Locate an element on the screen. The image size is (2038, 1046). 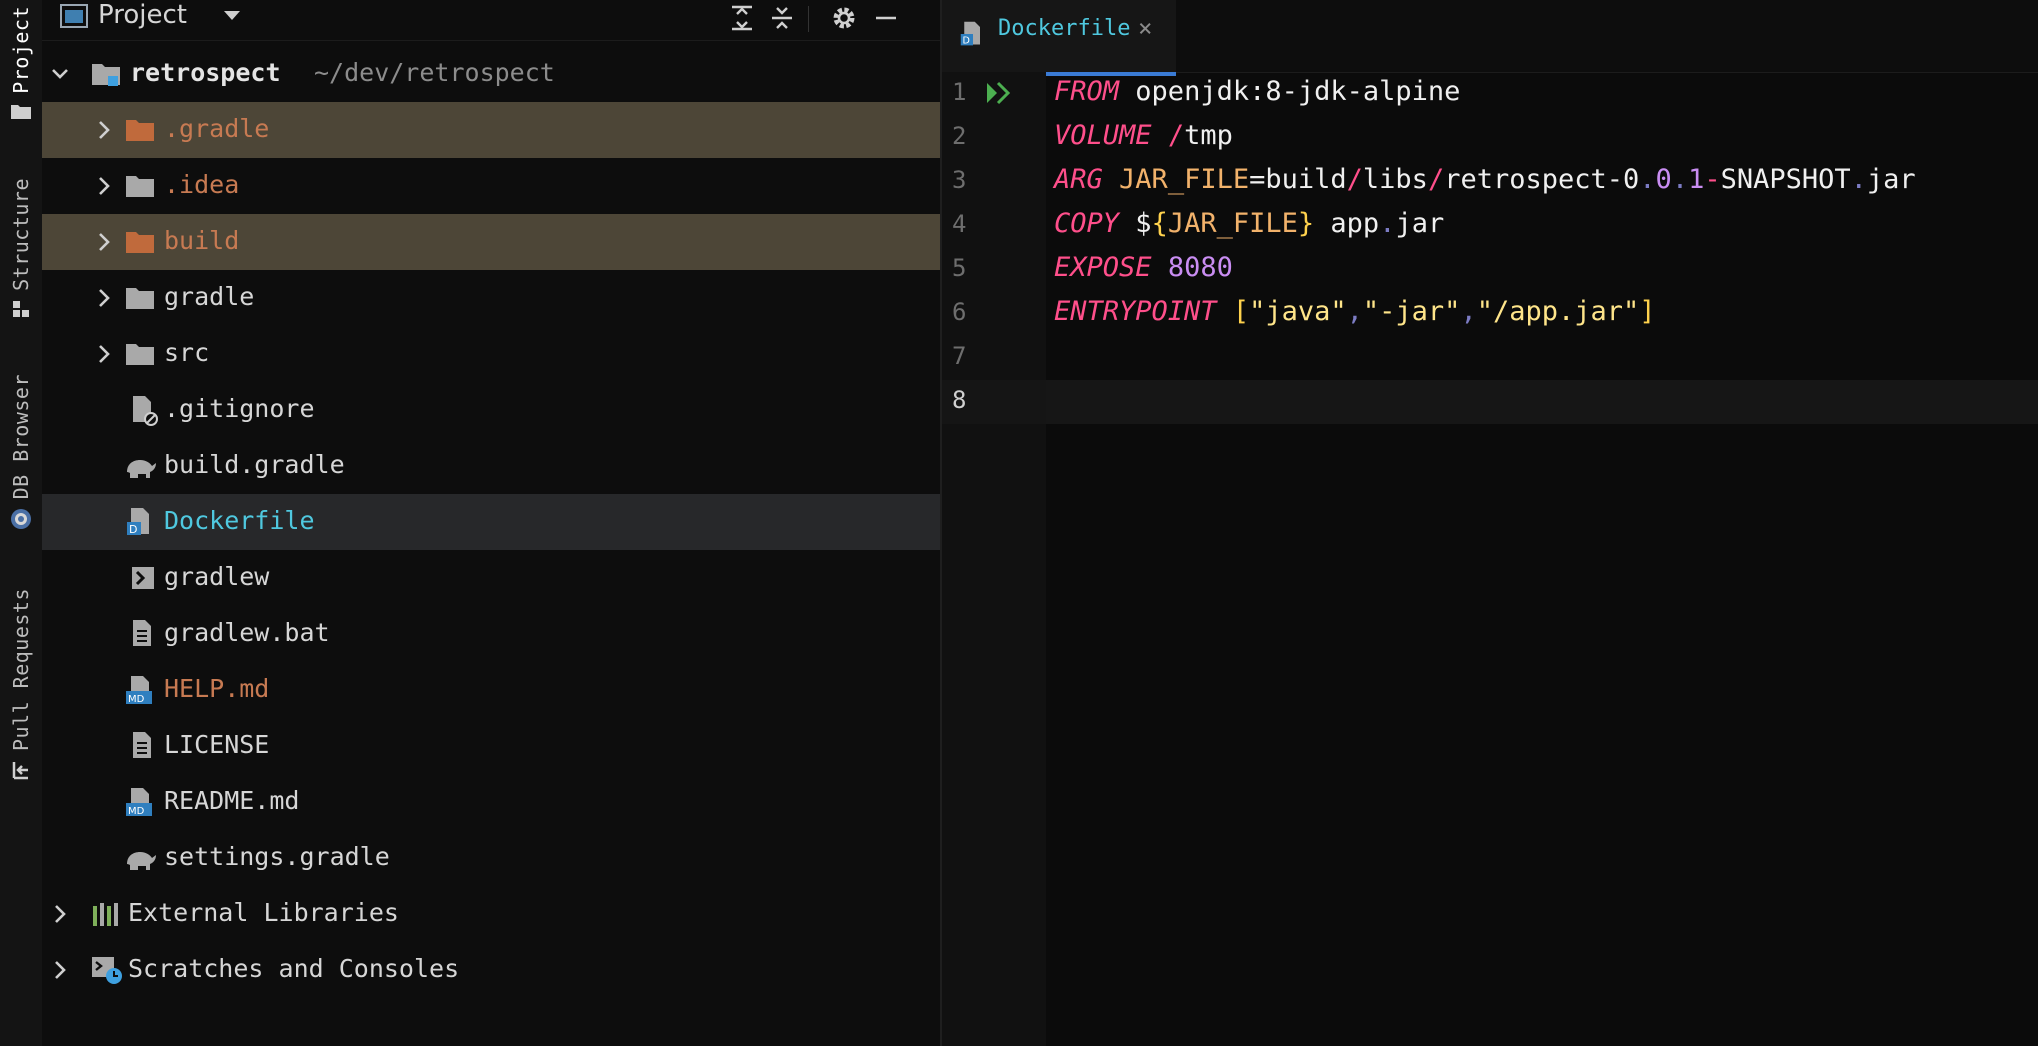
expand-all-icon is located at coordinates (742, 18).